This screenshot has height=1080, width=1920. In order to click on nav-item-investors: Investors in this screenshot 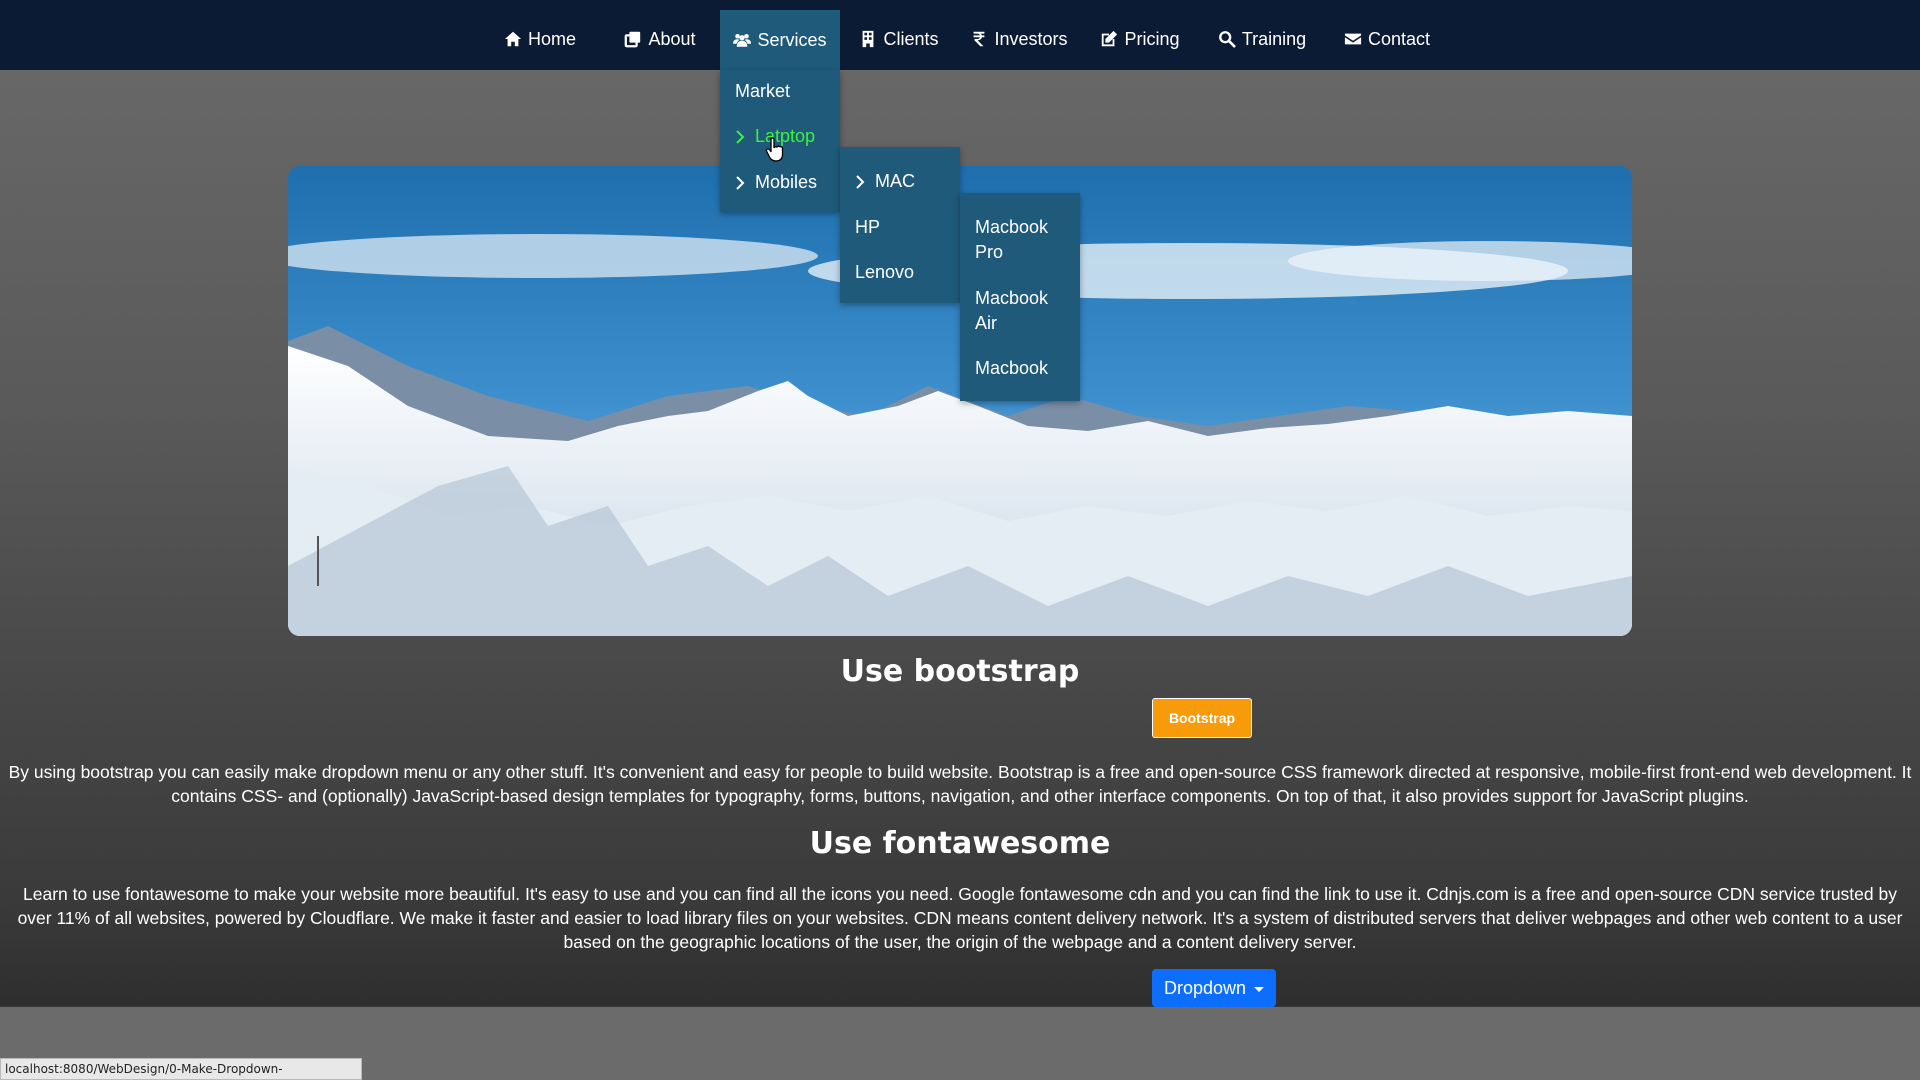, I will do `click(1019, 39)`.